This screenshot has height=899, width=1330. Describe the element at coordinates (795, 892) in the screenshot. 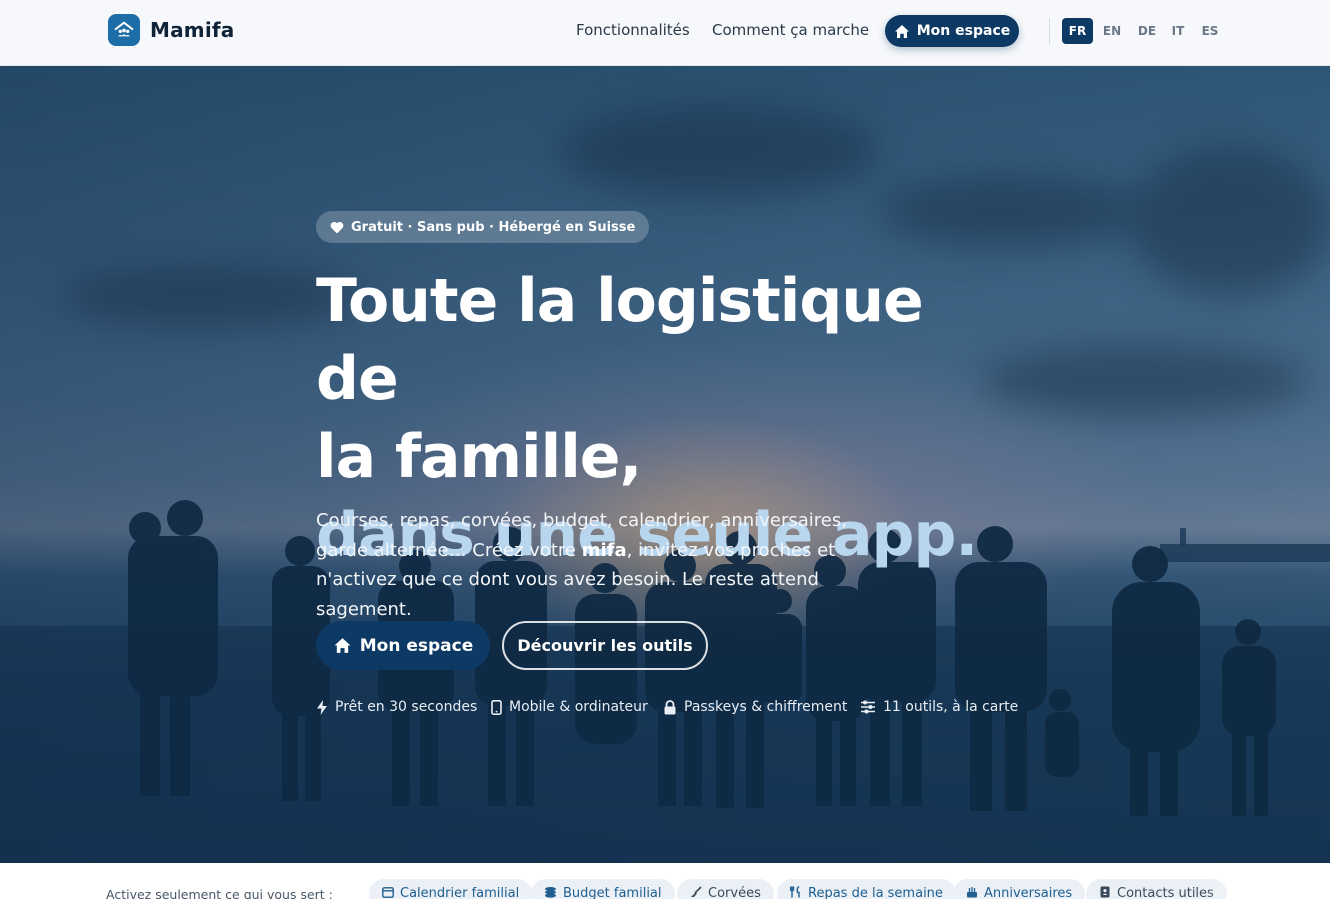

I see `utensils-icon` at that location.